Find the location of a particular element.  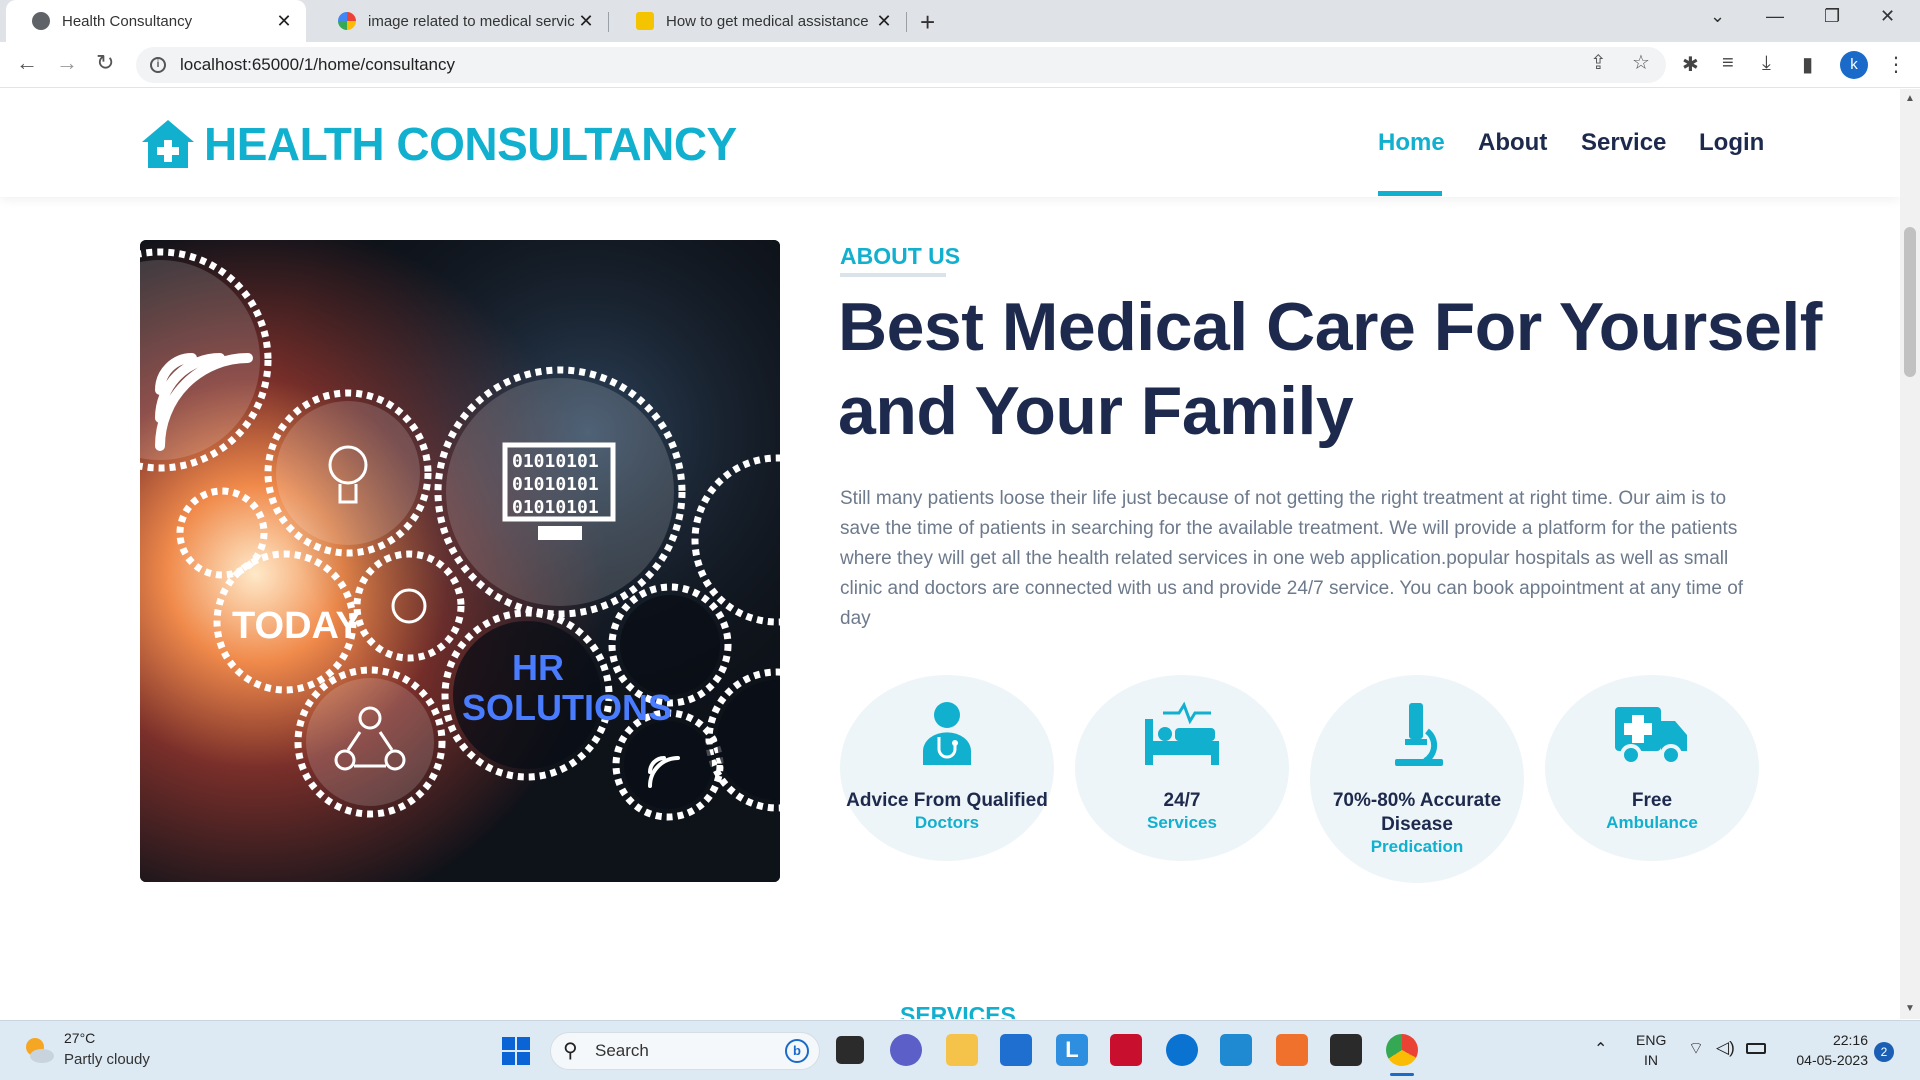

side-panel-icon: ▮ is located at coordinates (1807, 64).